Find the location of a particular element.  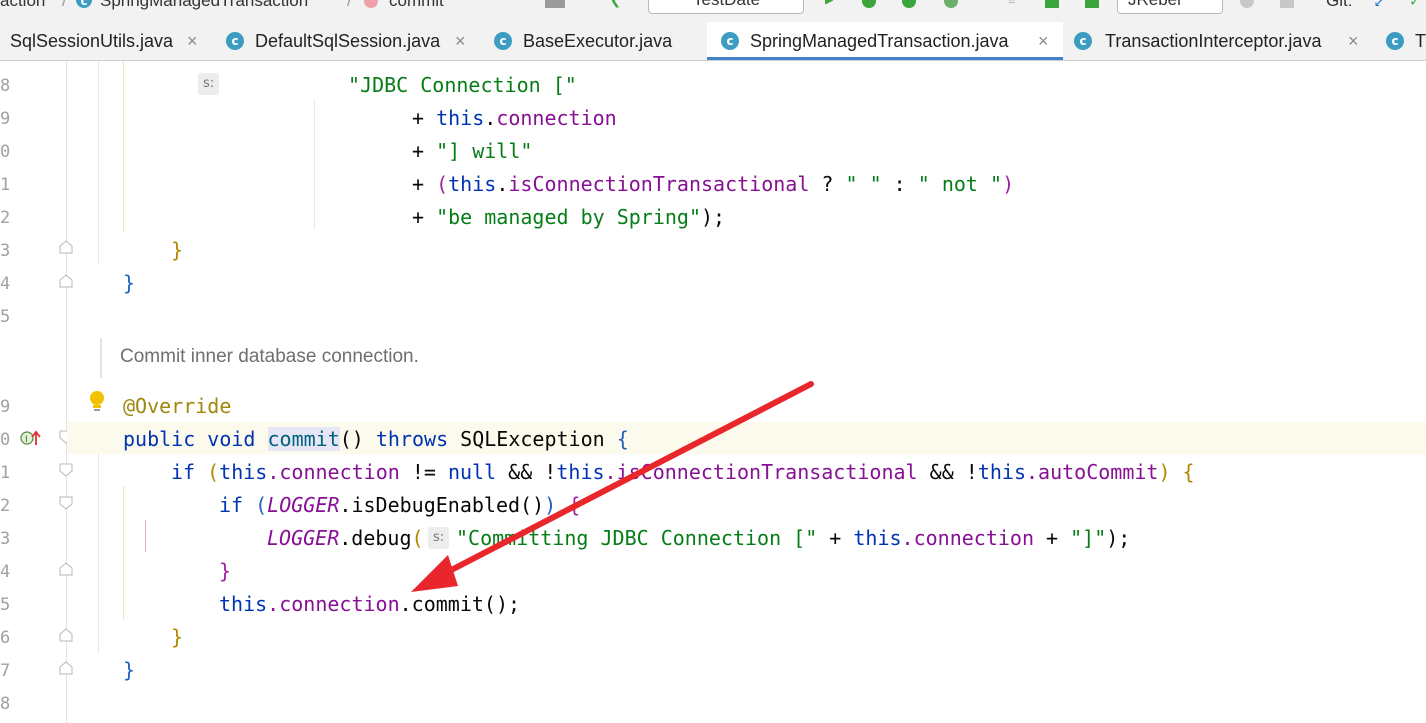

code-line: "JDBC Connection [" is located at coordinates (462, 85).